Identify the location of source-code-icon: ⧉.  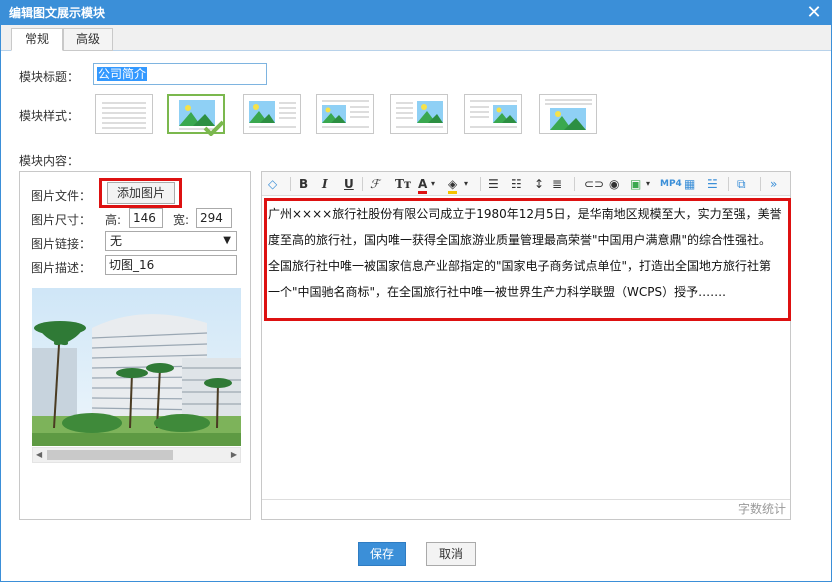
(741, 184).